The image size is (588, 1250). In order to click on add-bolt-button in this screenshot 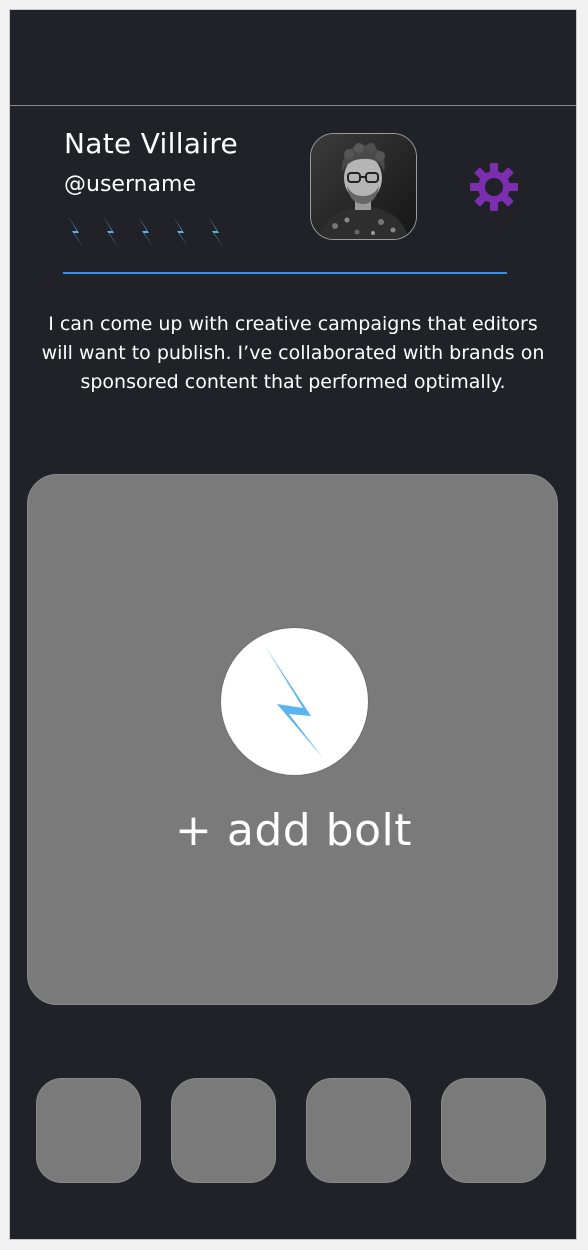, I will do `click(294, 701)`.